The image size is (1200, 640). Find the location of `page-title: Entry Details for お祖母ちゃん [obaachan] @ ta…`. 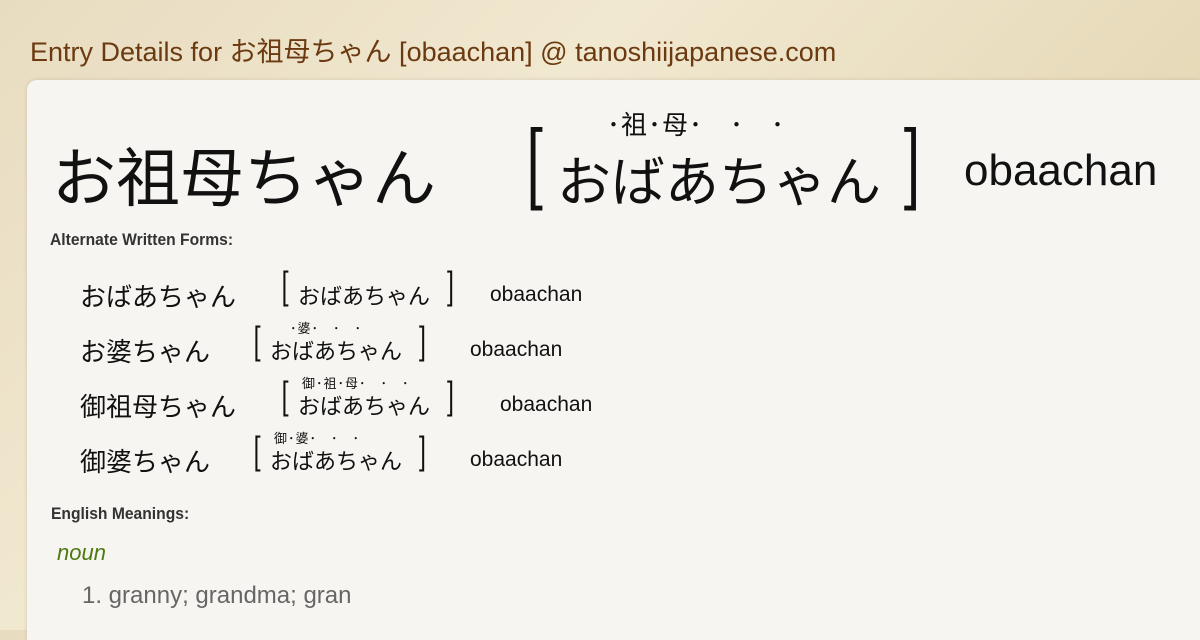

page-title: Entry Details for お祖母ちゃん [obaachan] @ ta… is located at coordinates (433, 52).